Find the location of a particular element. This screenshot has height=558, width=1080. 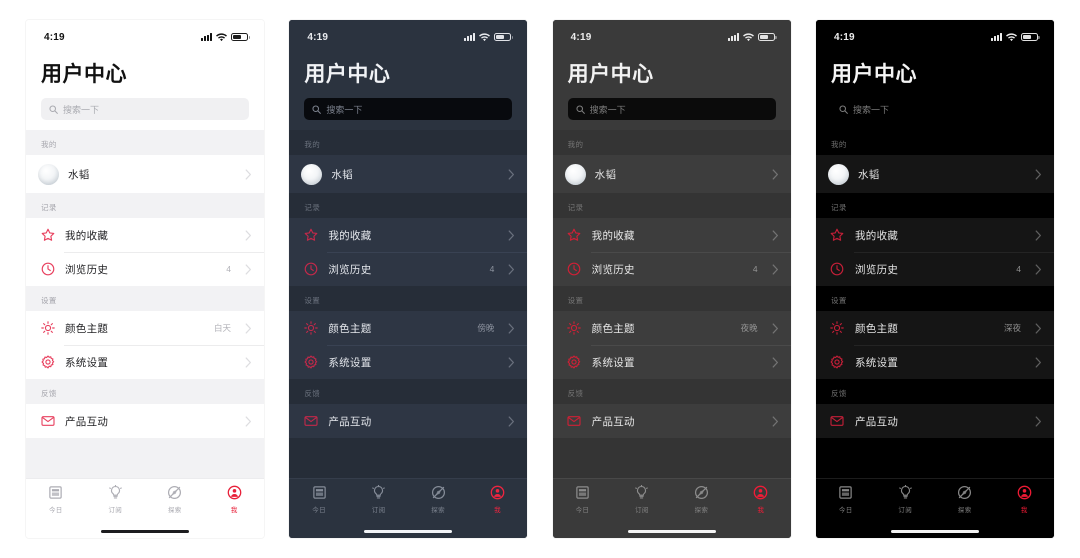

search-icon is located at coordinates (53, 109).